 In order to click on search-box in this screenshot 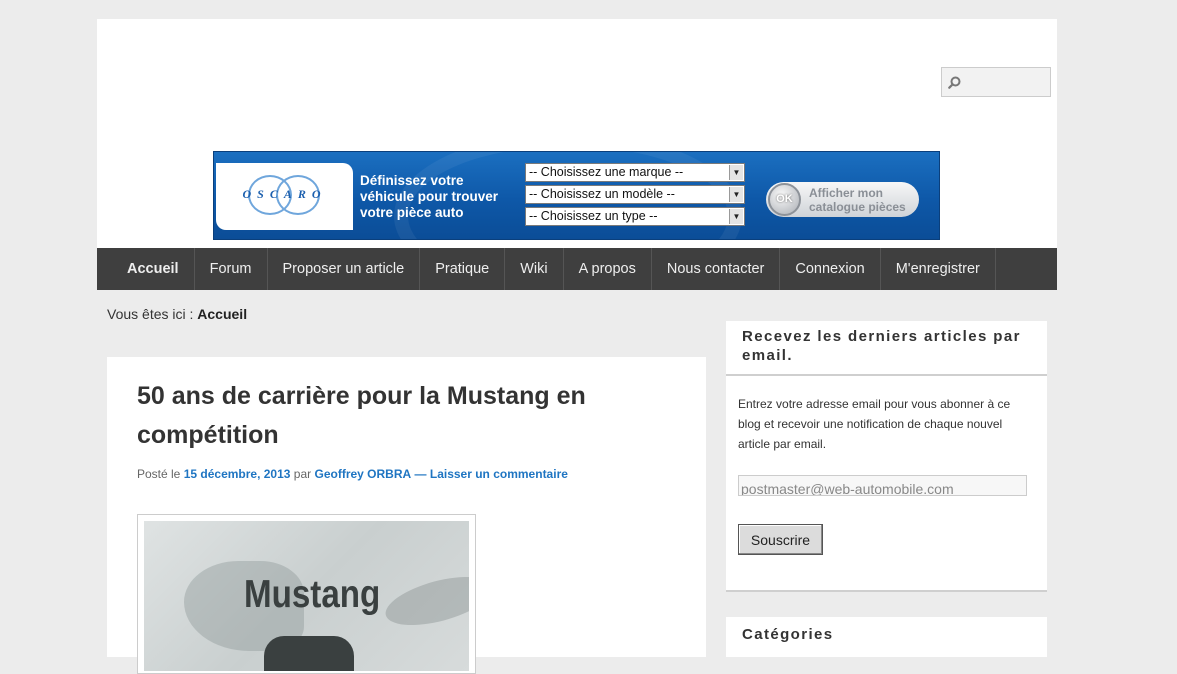, I will do `click(996, 82)`.